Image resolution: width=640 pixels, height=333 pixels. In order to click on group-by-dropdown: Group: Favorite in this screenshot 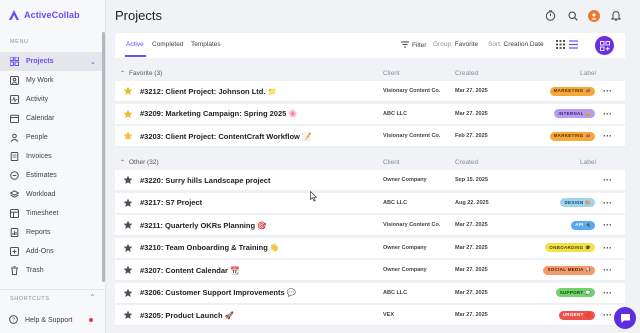, I will do `click(455, 44)`.